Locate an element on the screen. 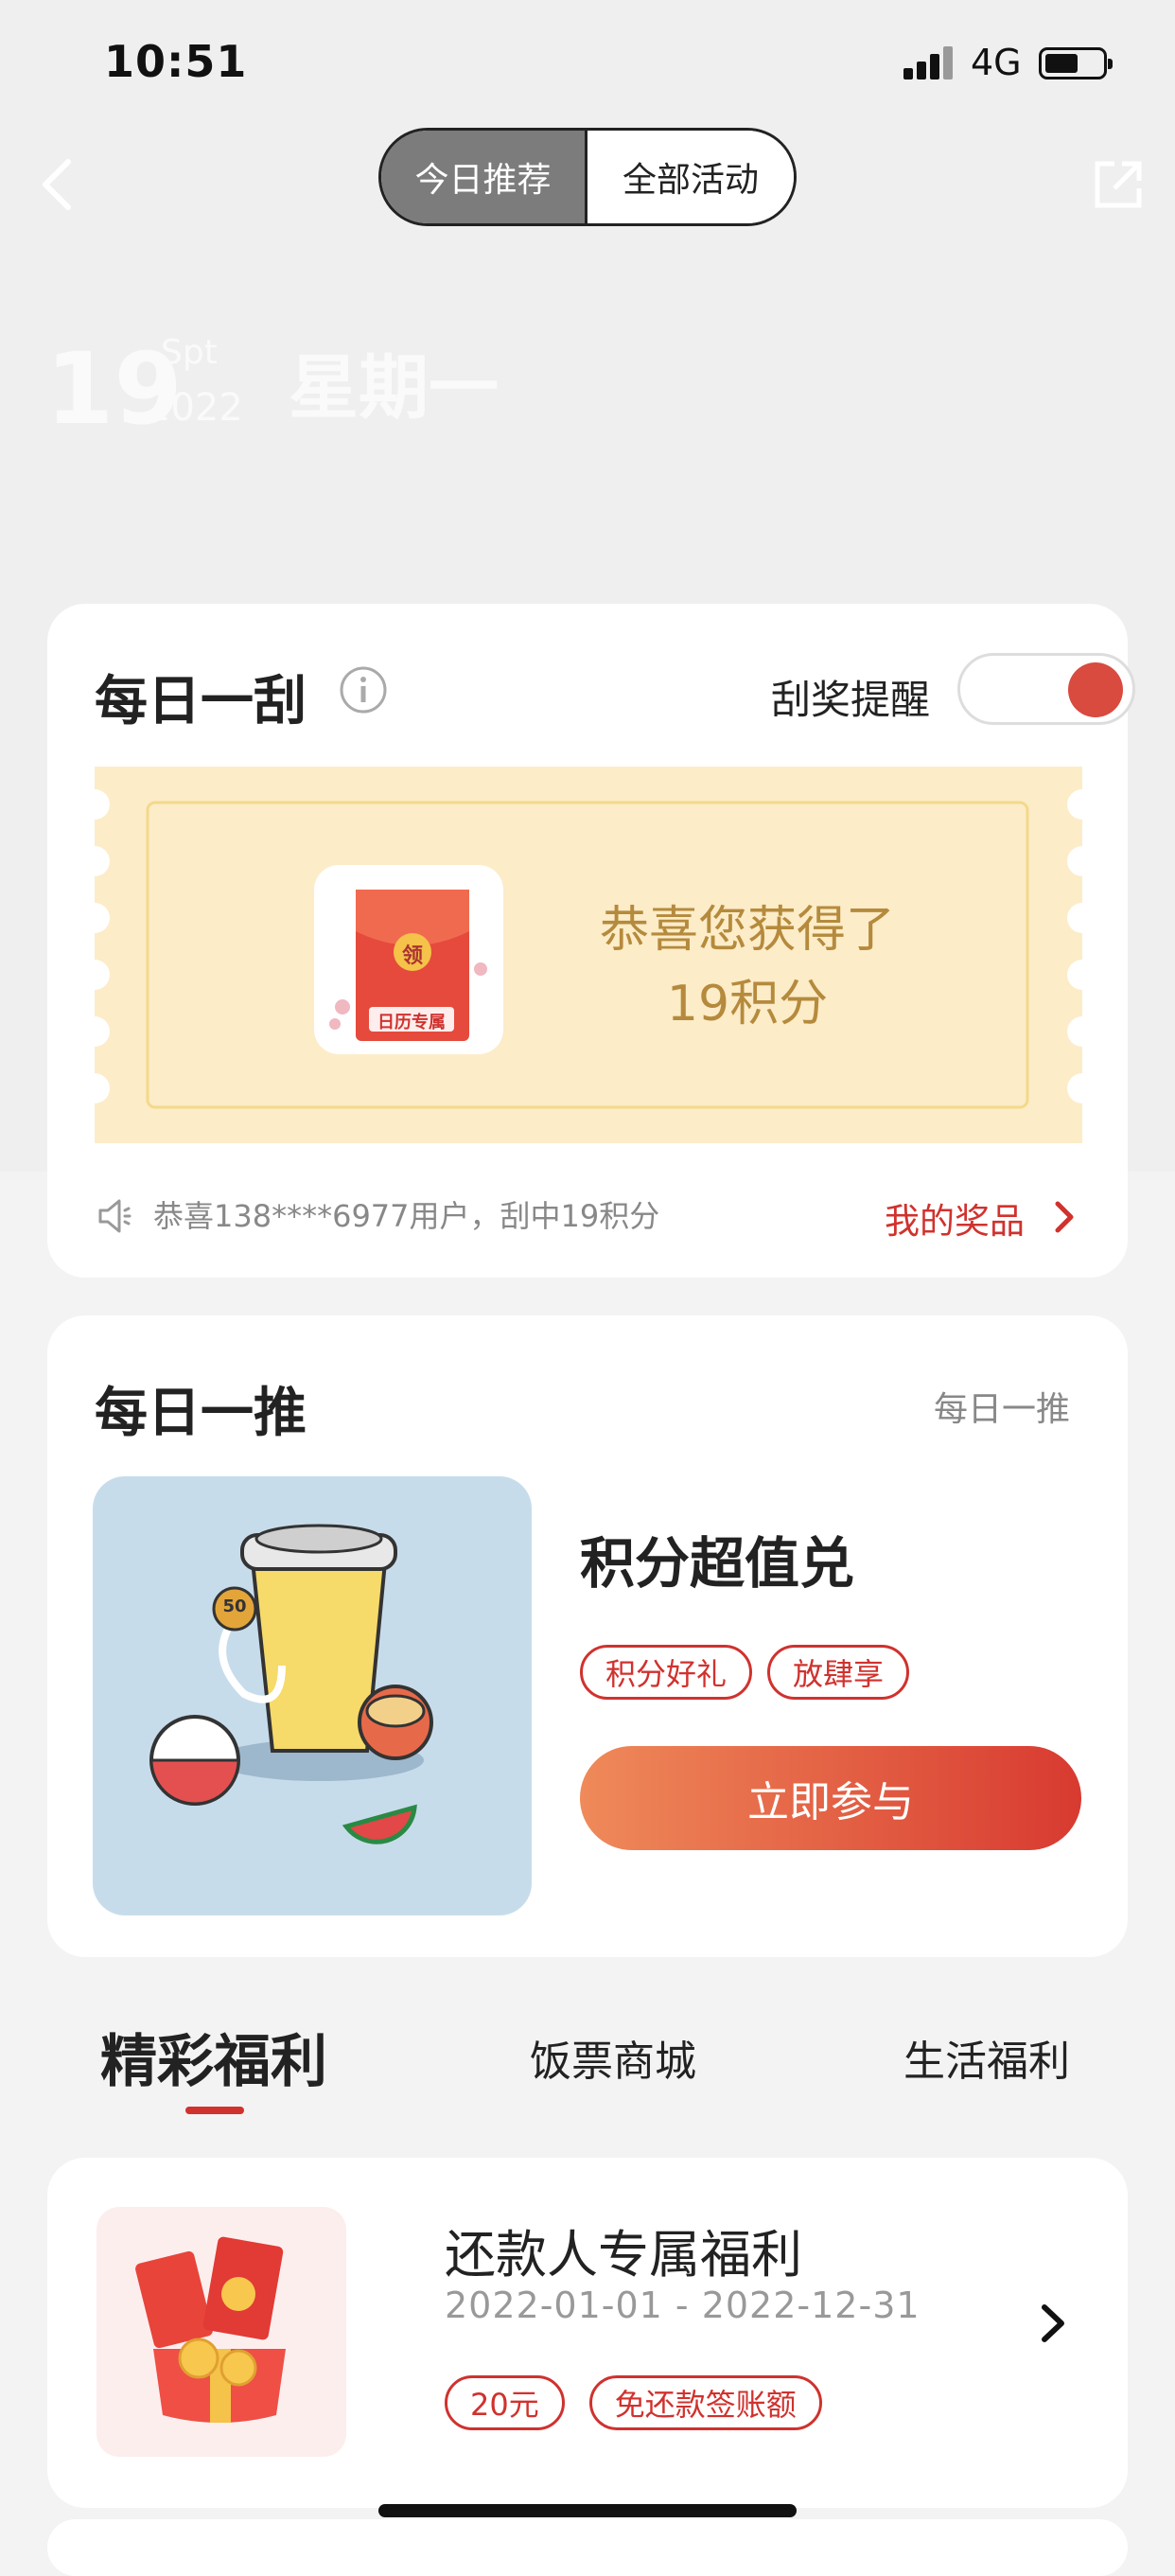 Image resolution: width=1175 pixels, height=2576 pixels. active-tab-indicator is located at coordinates (214, 2110).